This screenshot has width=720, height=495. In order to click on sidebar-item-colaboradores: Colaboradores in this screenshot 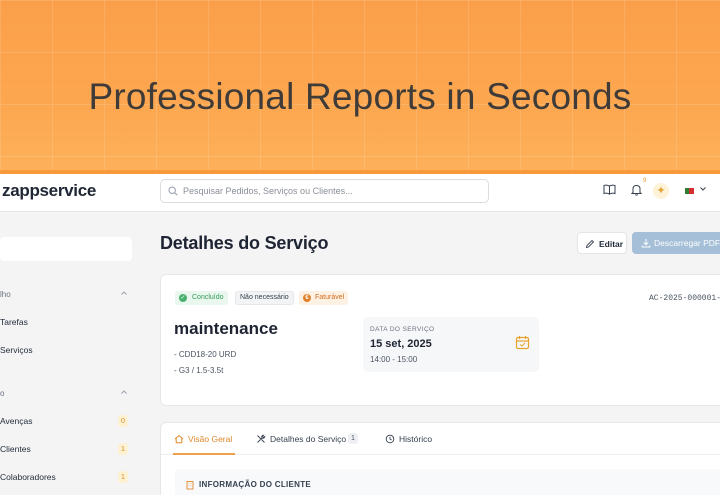, I will do `click(28, 477)`.